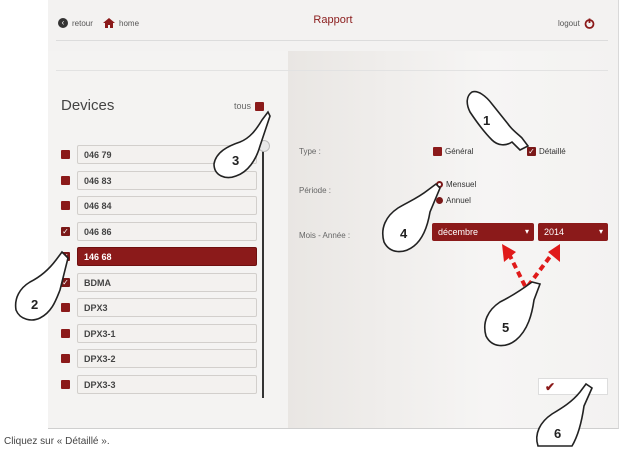  What do you see at coordinates (34, 304) in the screenshot?
I see `step-number: 2` at bounding box center [34, 304].